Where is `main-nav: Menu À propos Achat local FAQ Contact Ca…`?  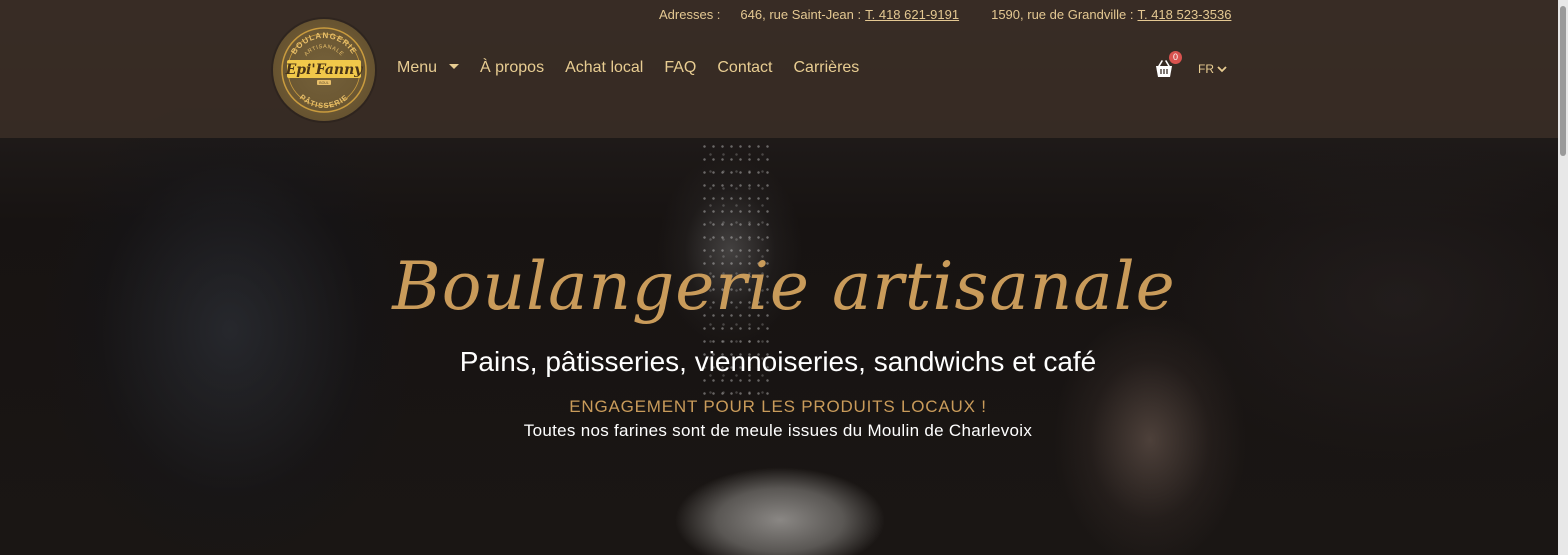 main-nav: Menu À propos Achat local FAQ Contact Ca… is located at coordinates (638, 68).